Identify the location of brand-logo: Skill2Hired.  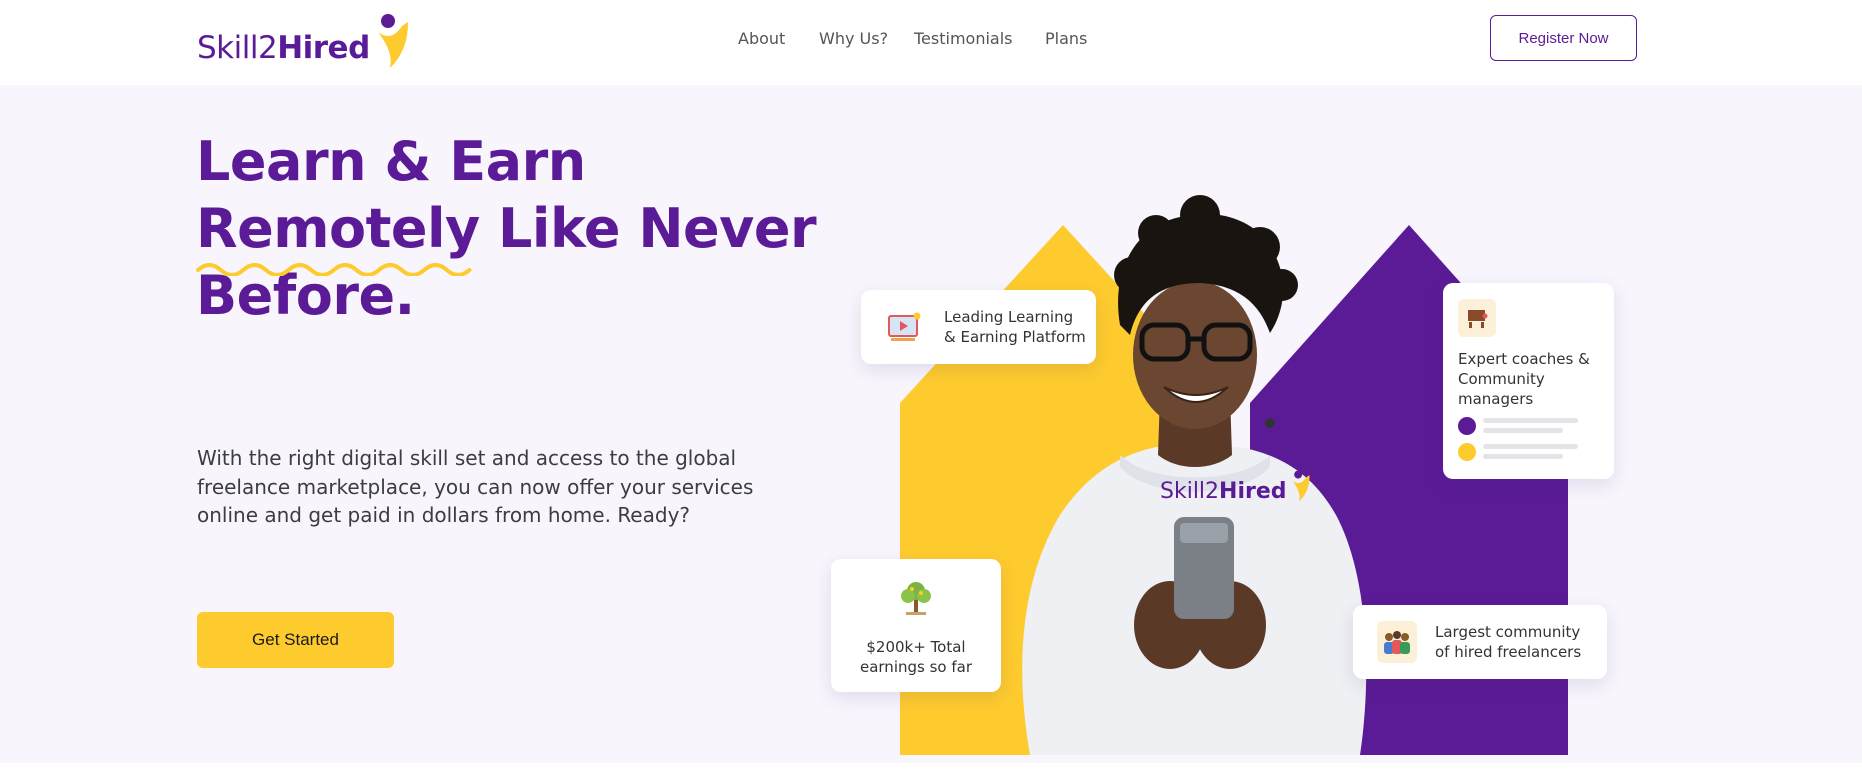
(305, 40).